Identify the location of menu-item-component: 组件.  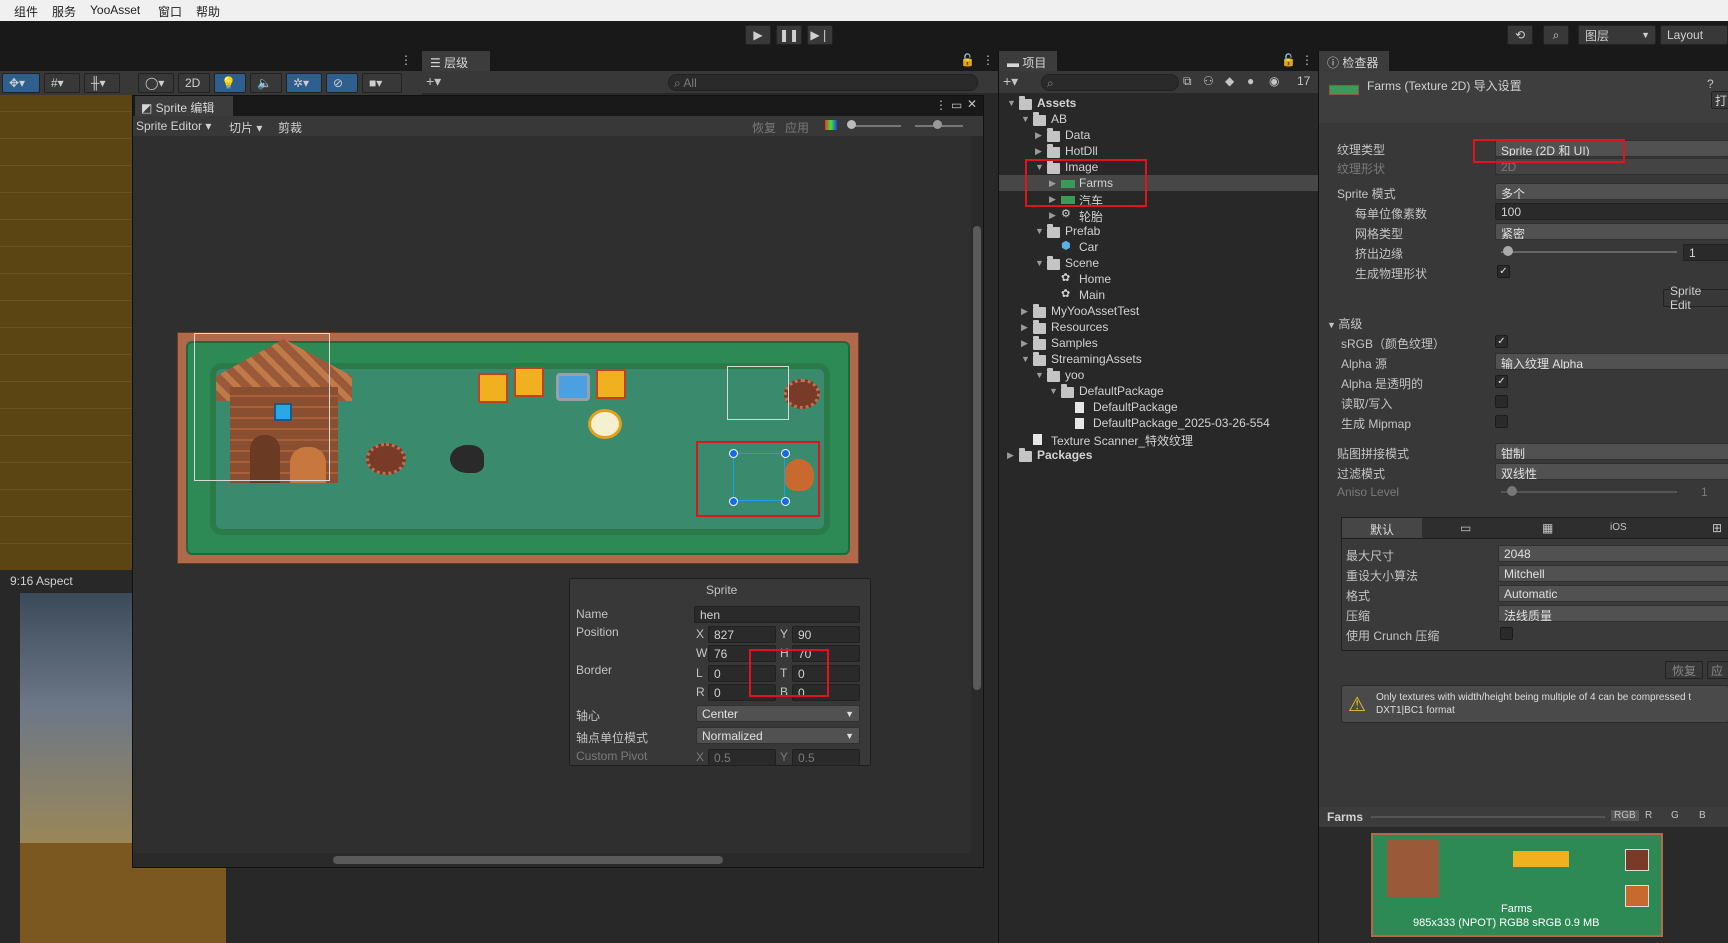
(26, 11).